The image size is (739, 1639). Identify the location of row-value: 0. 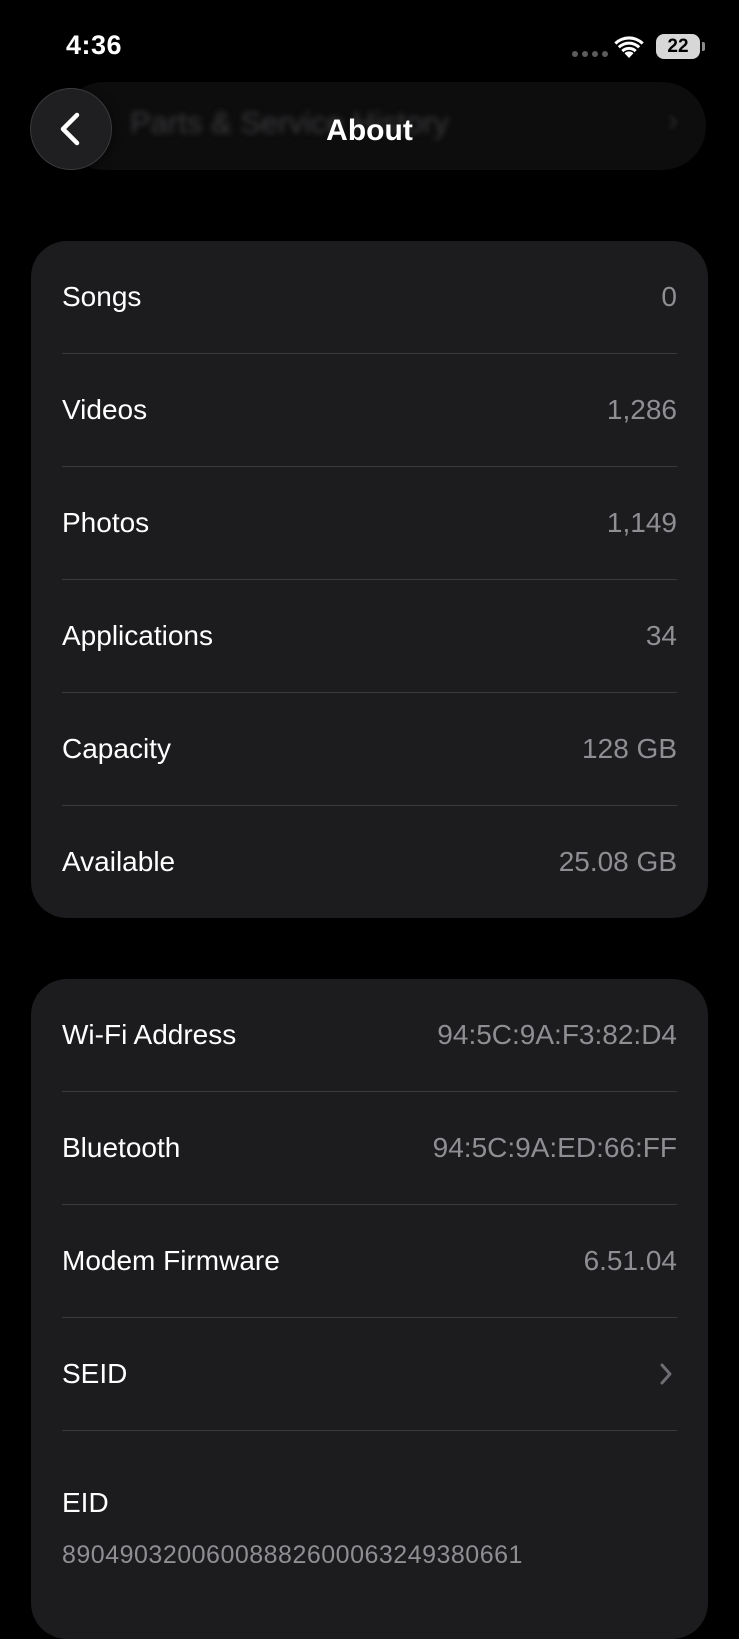
(669, 296).